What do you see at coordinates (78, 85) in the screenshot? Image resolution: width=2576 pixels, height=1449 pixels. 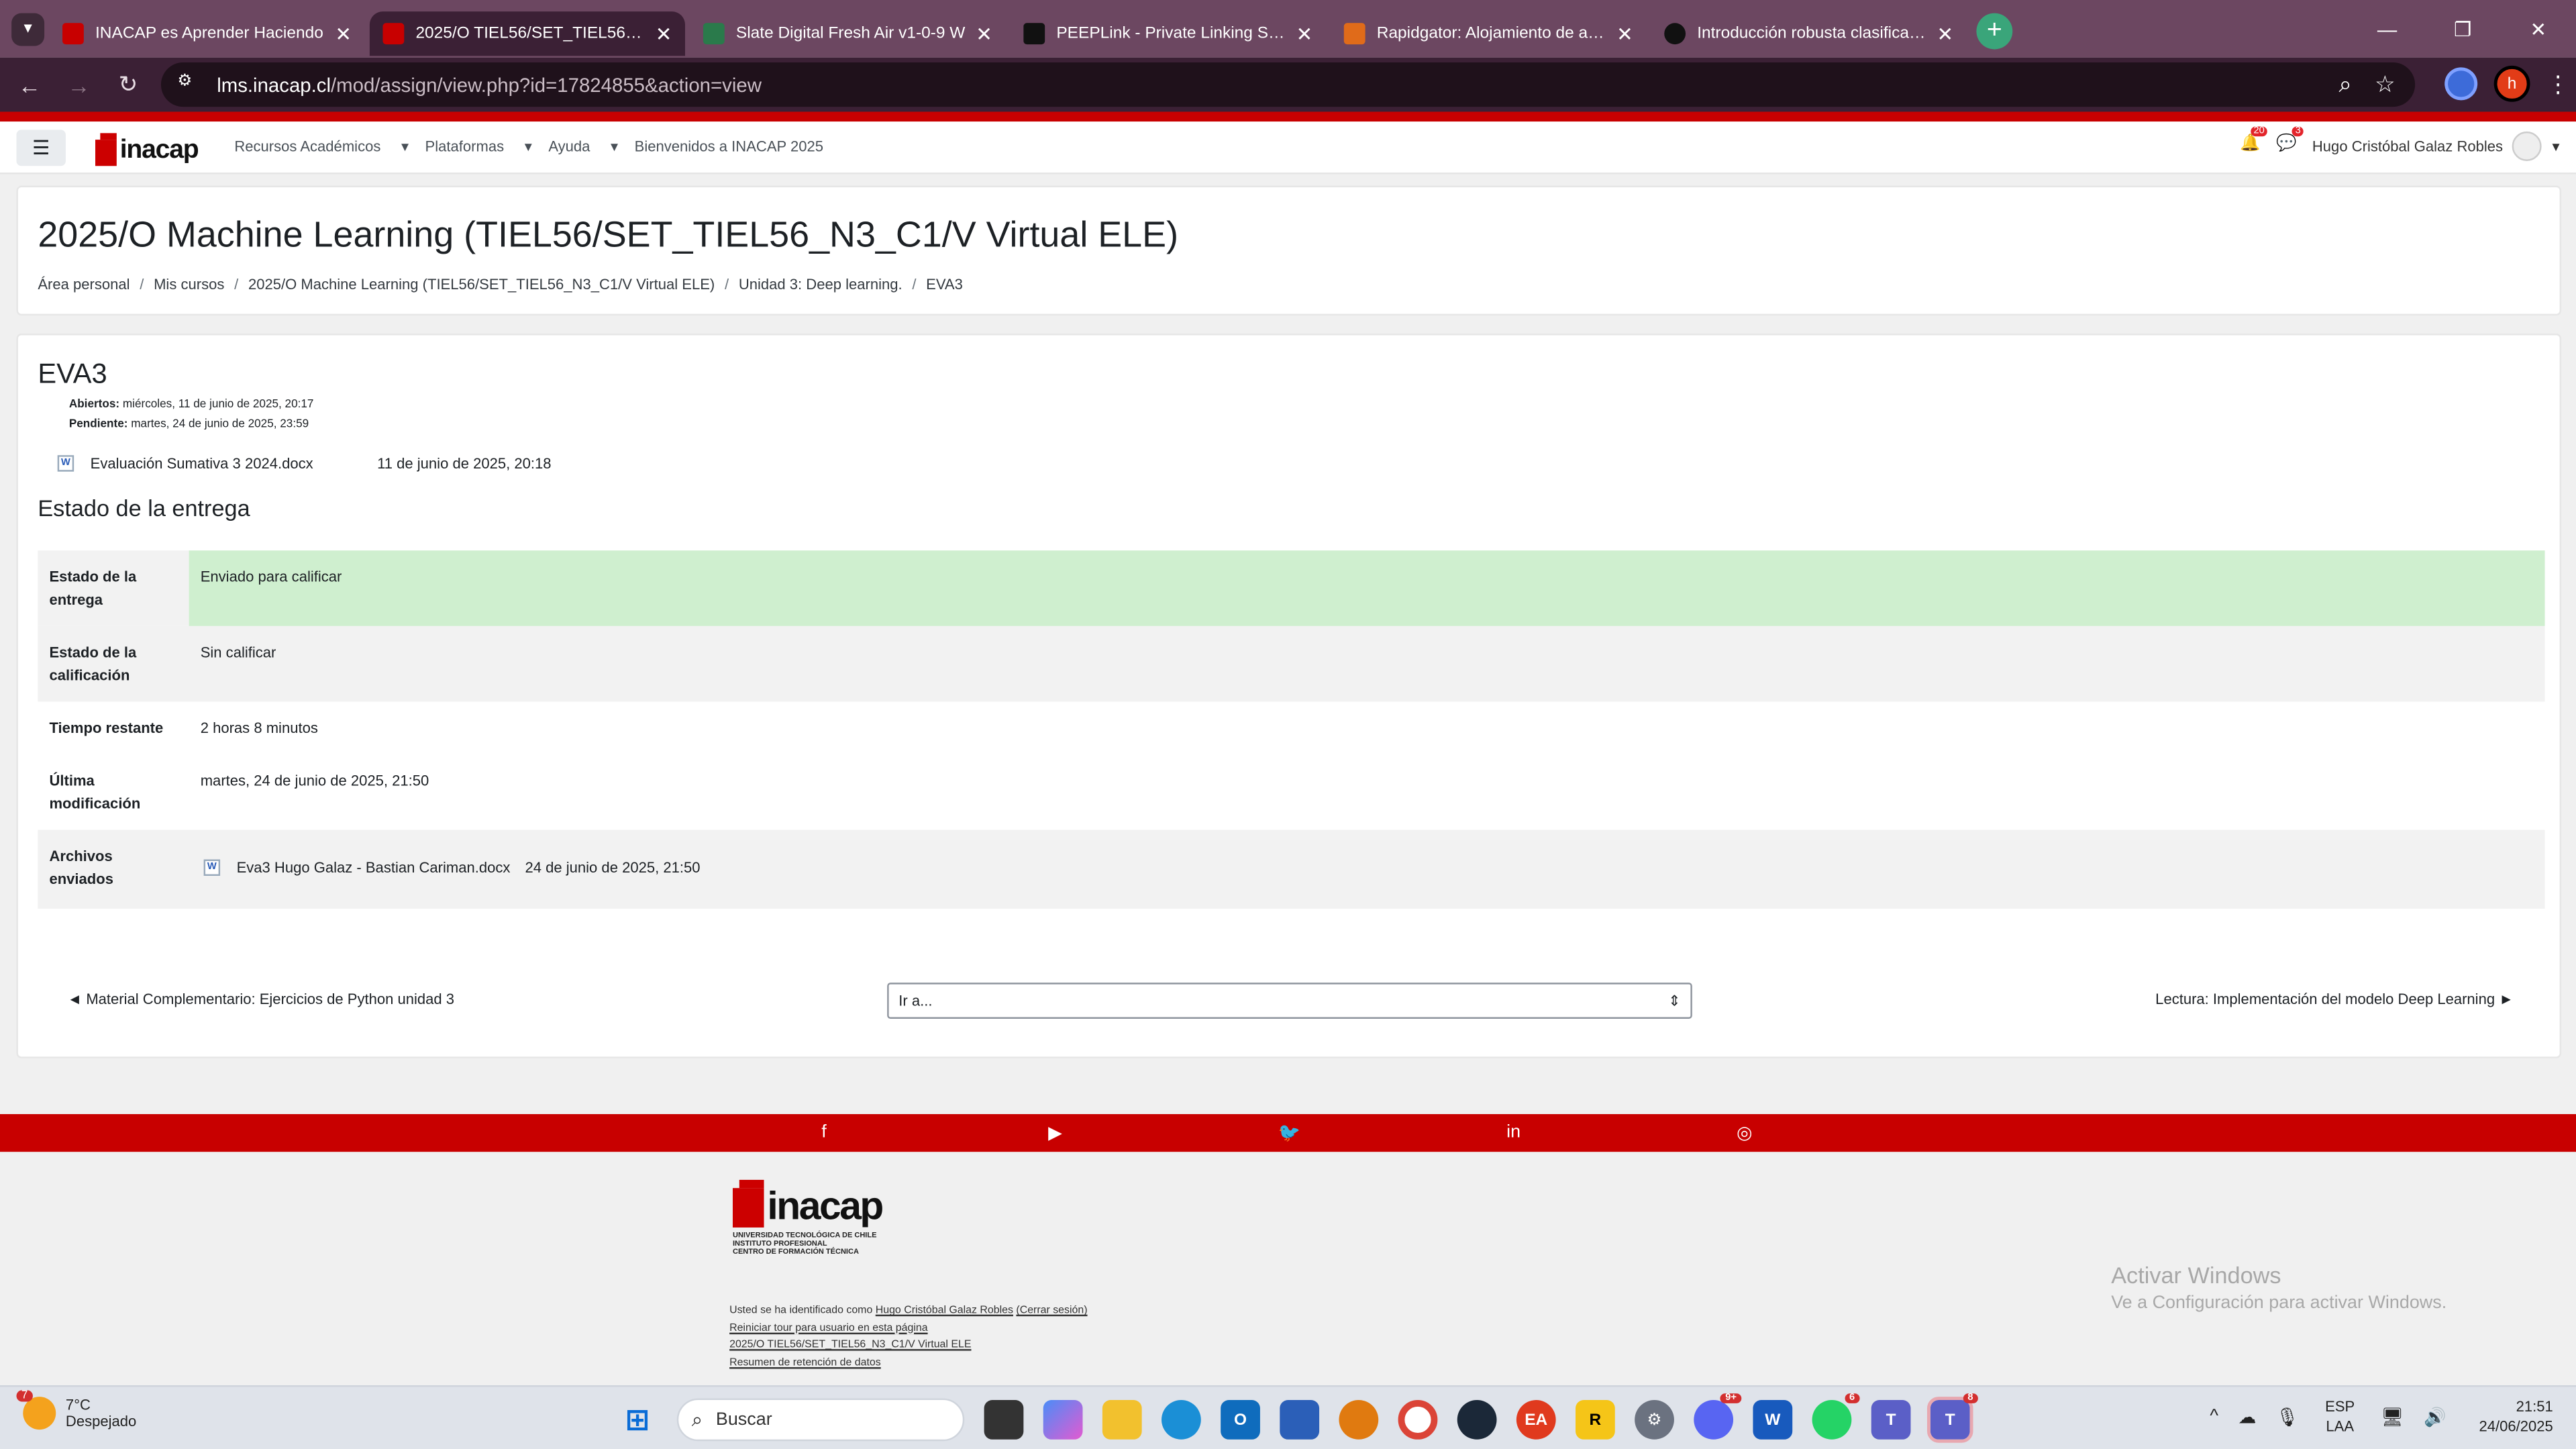 I see `forward-icon: →` at bounding box center [78, 85].